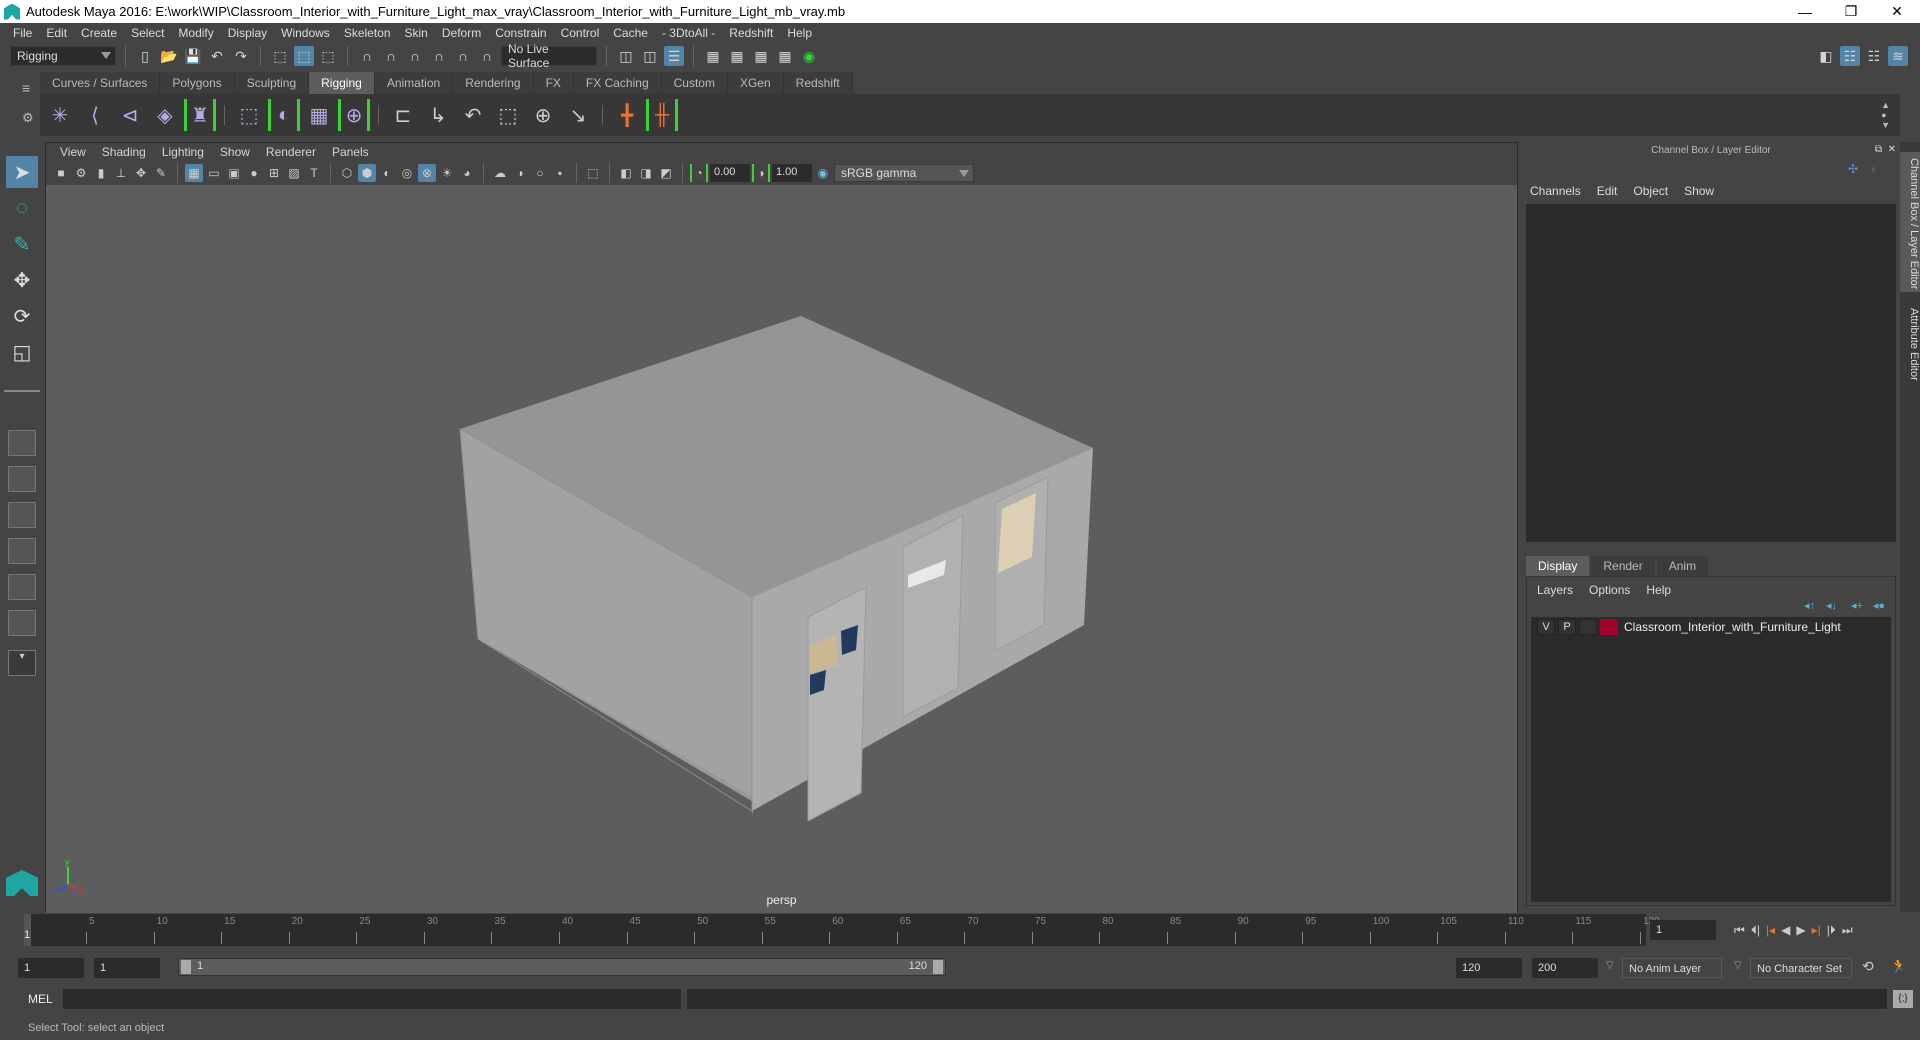  What do you see at coordinates (127, 968) in the screenshot?
I see `playback-start-field: 1` at bounding box center [127, 968].